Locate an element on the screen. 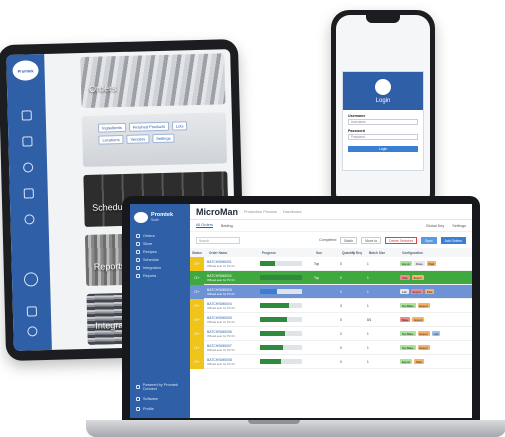  global-key-link: Global Key is located at coordinates (435, 226).